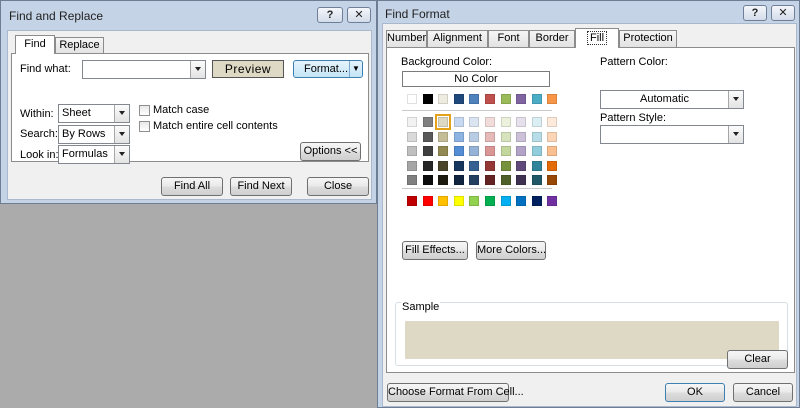 This screenshot has width=800, height=408. I want to click on search-select: By Rows, so click(94, 134).